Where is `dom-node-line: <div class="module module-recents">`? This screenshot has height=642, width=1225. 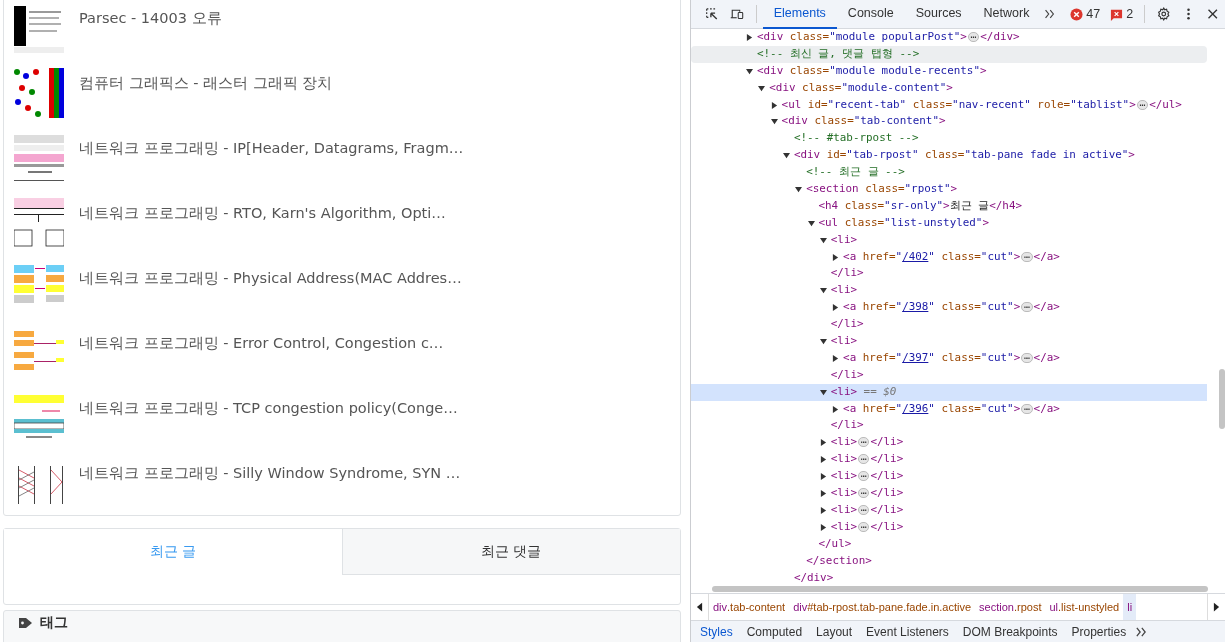
dom-node-line: <div class="module module-recents"> is located at coordinates (872, 71).